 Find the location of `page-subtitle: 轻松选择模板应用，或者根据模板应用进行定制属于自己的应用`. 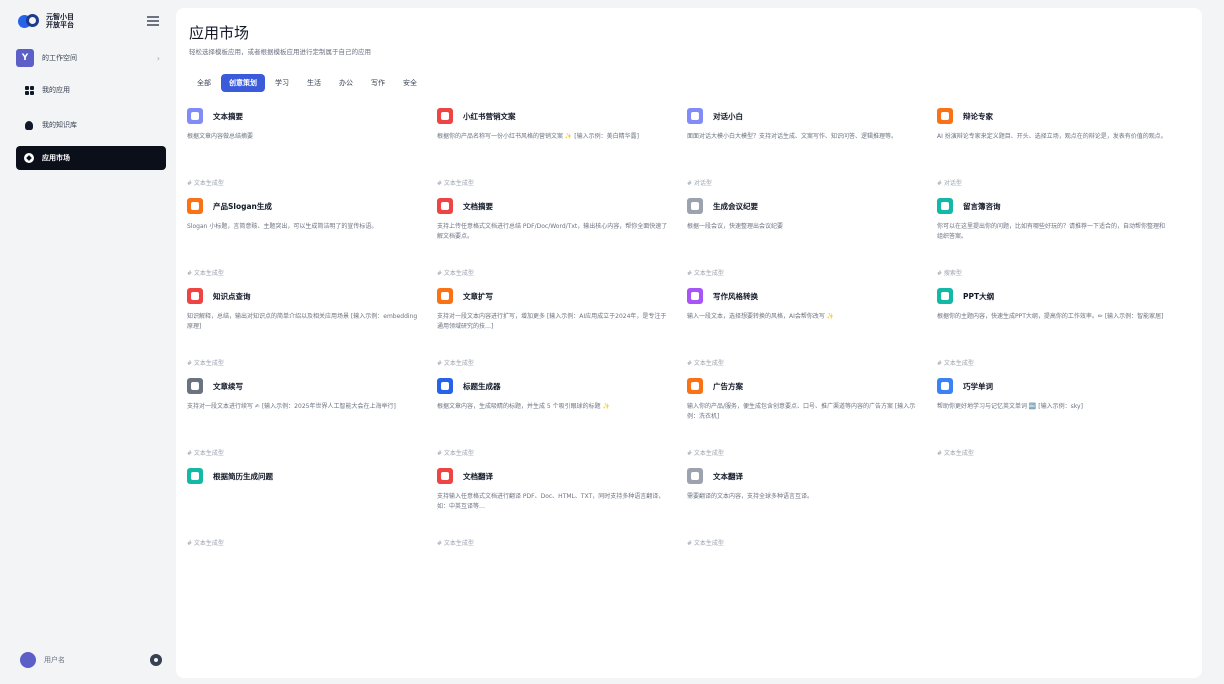

page-subtitle: 轻松选择模板应用，或者根据模板应用进行定制属于自己的应用 is located at coordinates (280, 52).